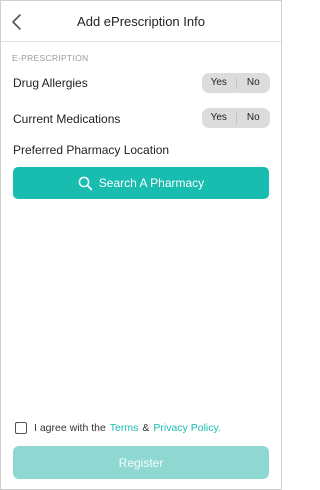  I want to click on drug-allergies-yes: Yes, so click(219, 83).